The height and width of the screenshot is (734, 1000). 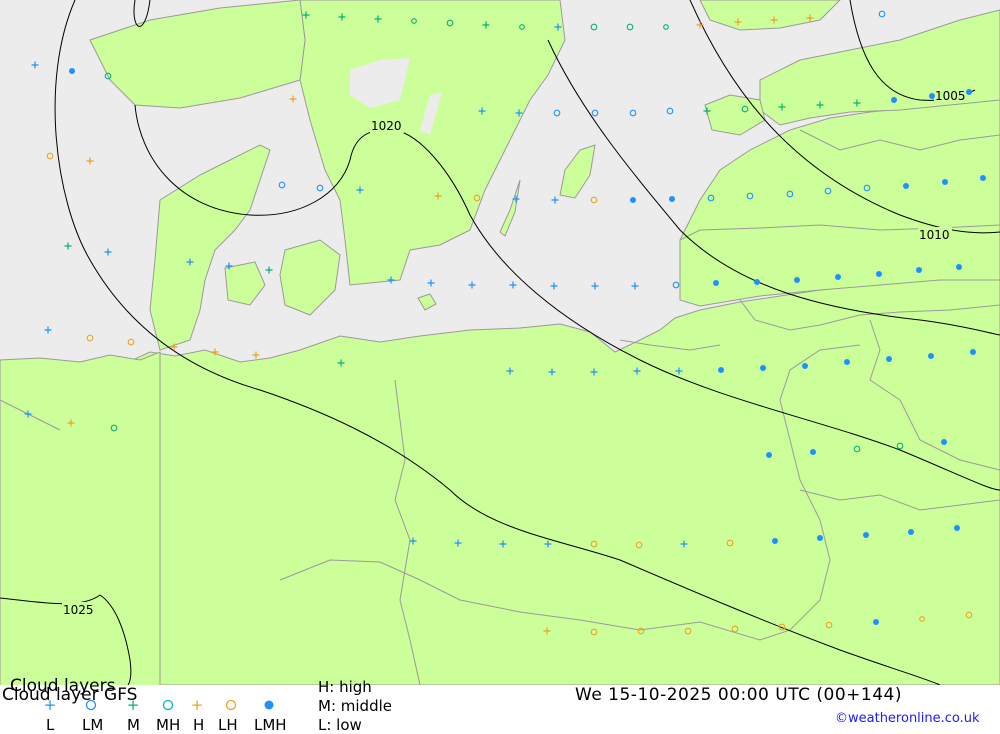 I want to click on land-west, so click(x=80, y=518).